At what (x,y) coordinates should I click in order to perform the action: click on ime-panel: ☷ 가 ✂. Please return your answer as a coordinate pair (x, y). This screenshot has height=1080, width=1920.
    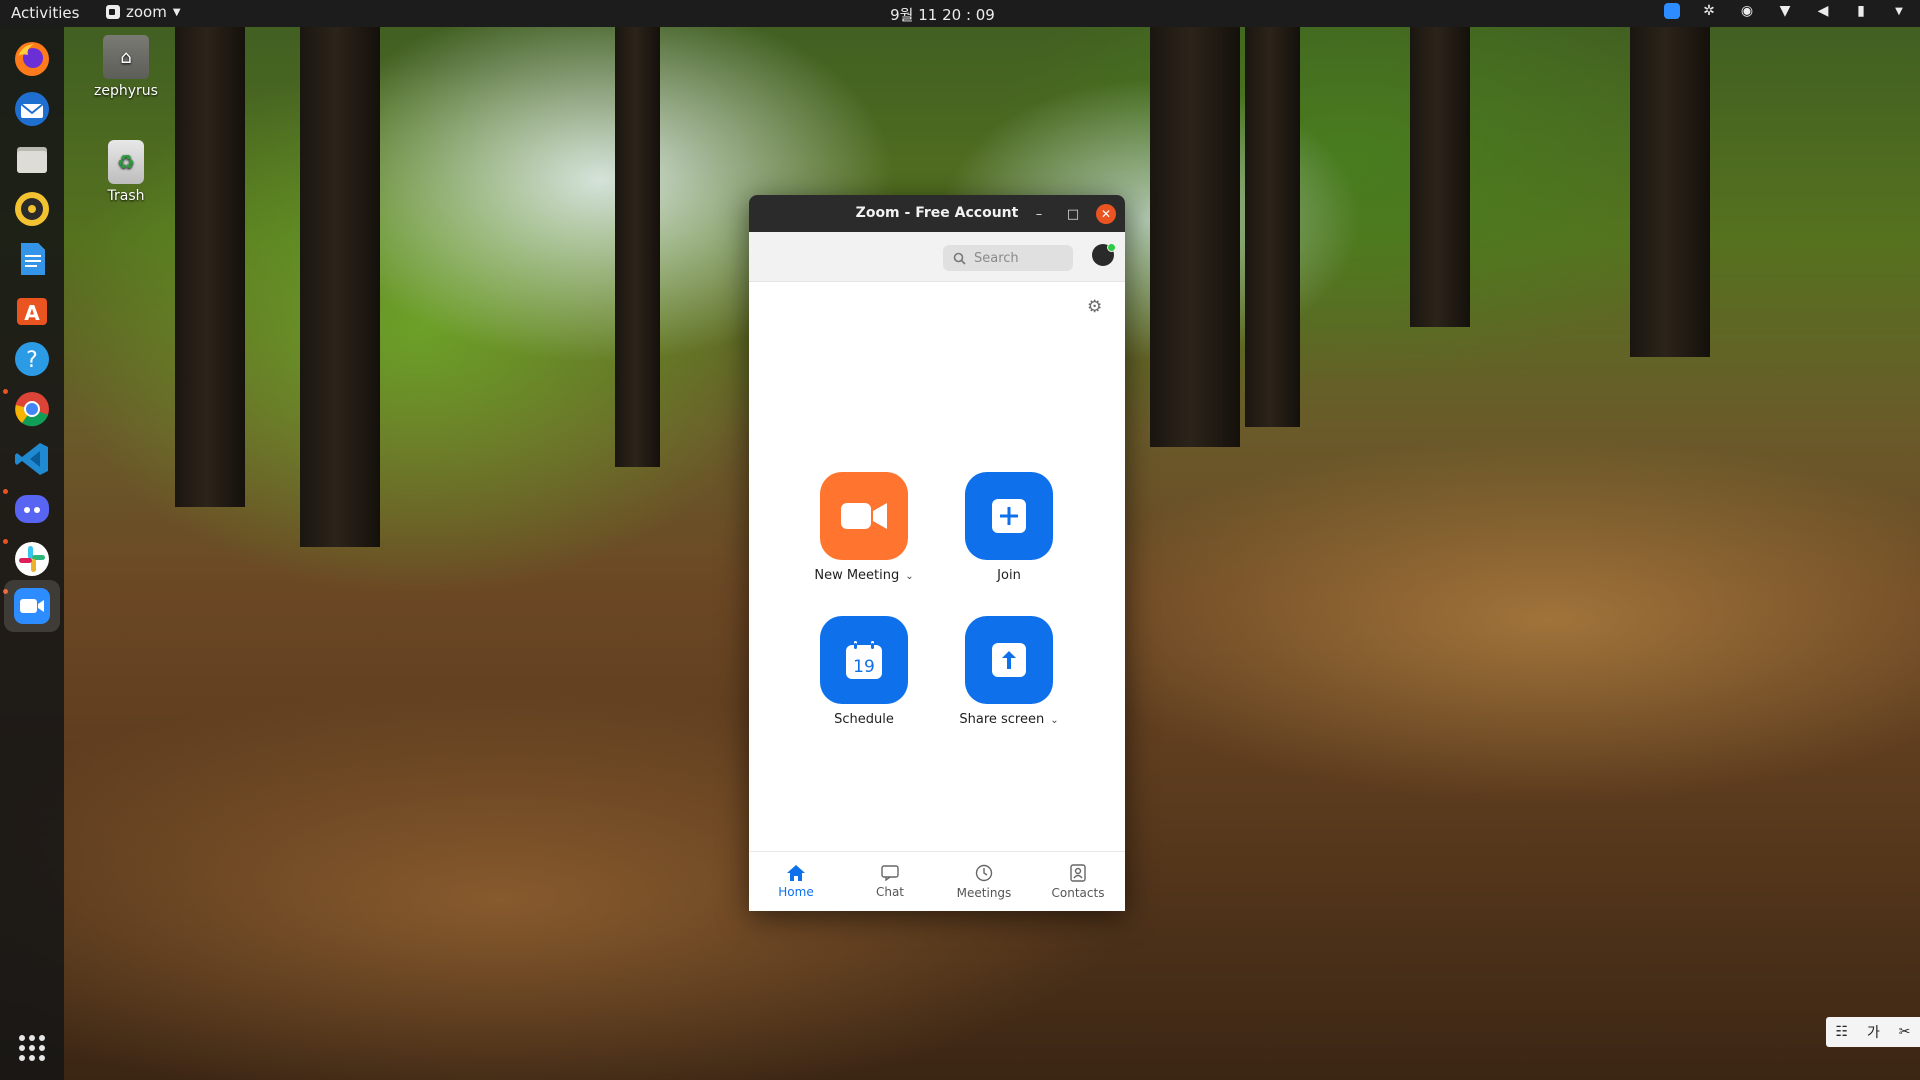
    Looking at the image, I should click on (1873, 1032).